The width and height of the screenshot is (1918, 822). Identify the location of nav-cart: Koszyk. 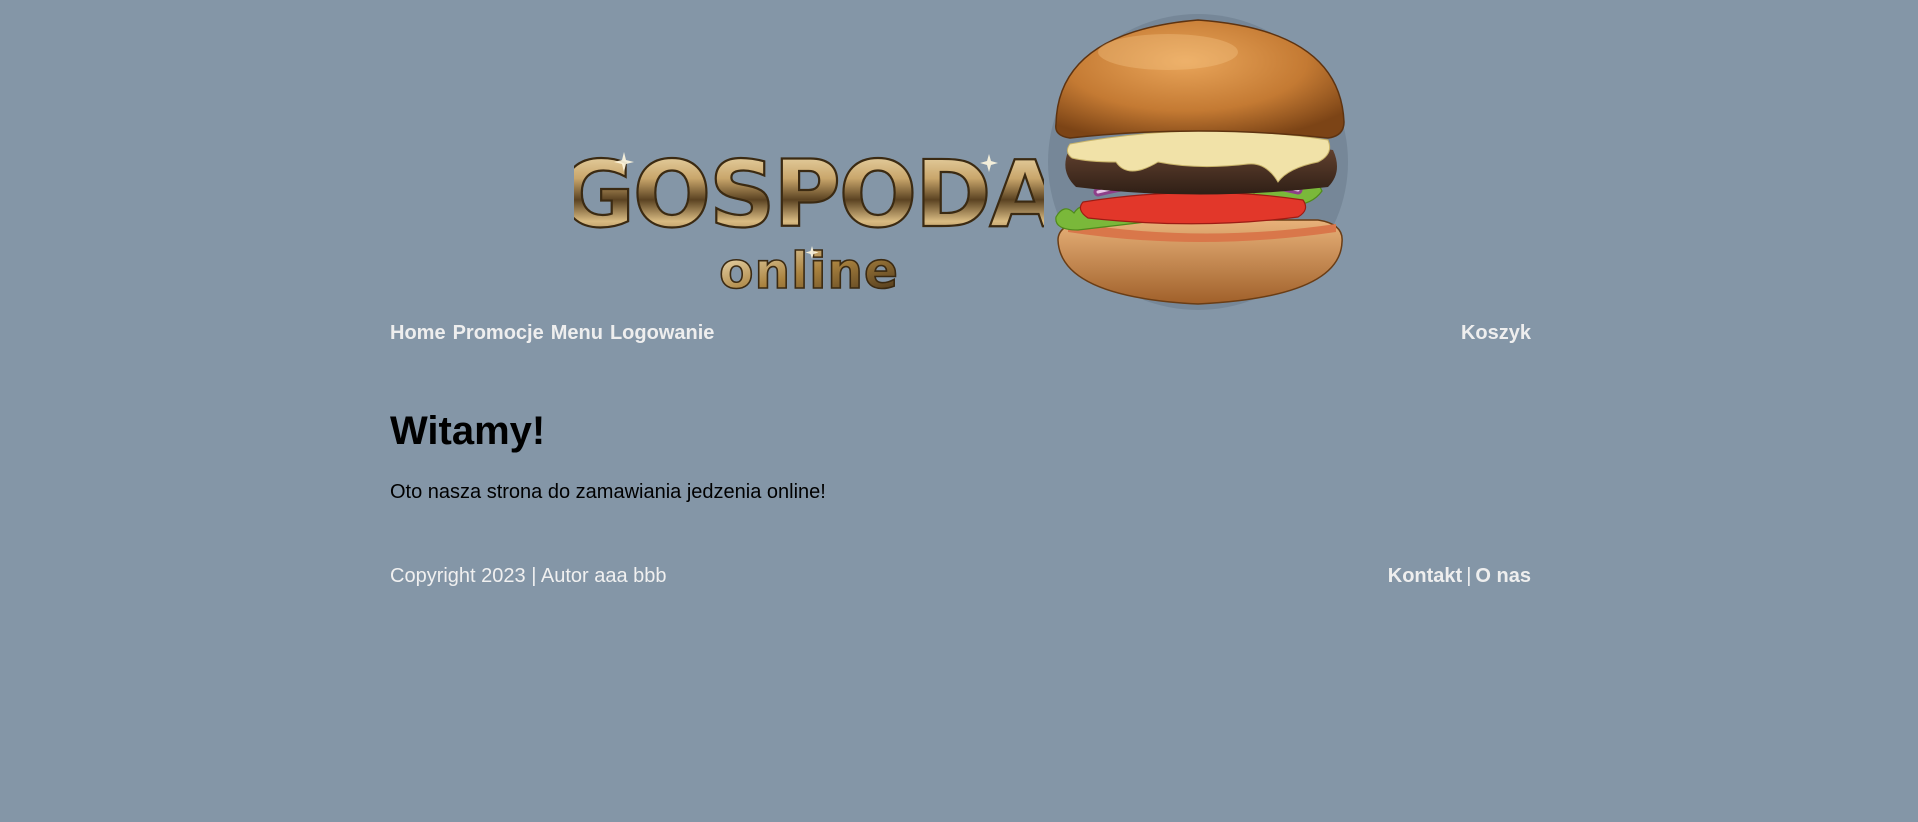
(1496, 333).